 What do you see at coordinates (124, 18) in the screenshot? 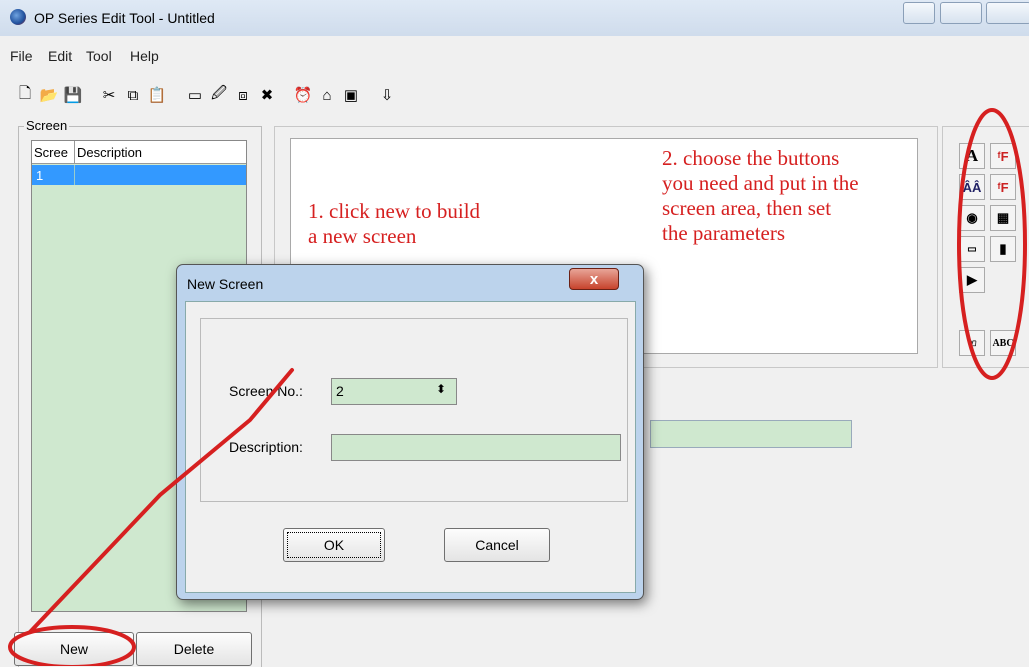
I see `window-title: OP Series Edit Tool - Untitled` at bounding box center [124, 18].